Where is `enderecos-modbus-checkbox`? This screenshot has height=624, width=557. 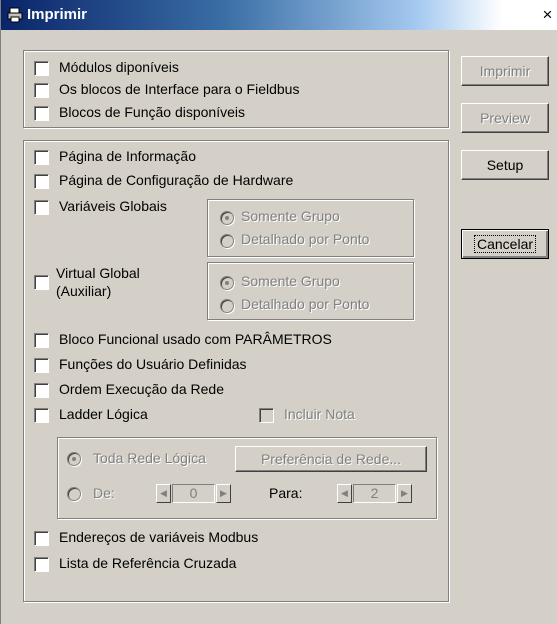 enderecos-modbus-checkbox is located at coordinates (41, 538).